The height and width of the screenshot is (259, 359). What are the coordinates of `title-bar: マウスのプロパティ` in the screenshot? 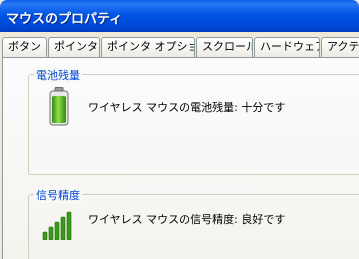 It's located at (179, 16).